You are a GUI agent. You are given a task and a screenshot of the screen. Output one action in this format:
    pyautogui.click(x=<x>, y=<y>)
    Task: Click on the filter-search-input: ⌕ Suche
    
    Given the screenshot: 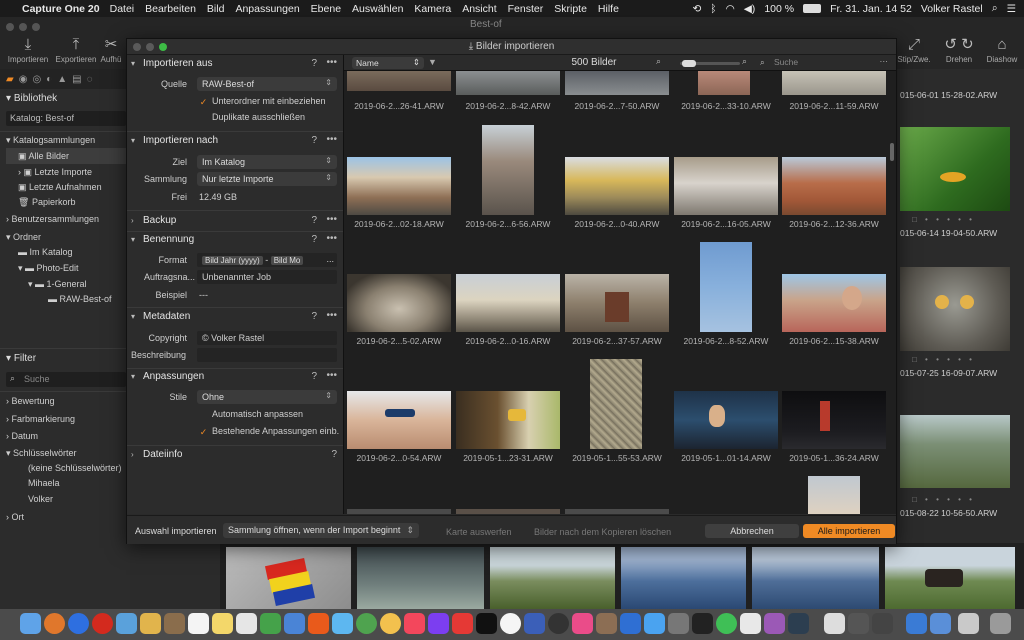 What is the action you would take?
    pyautogui.click(x=66, y=379)
    